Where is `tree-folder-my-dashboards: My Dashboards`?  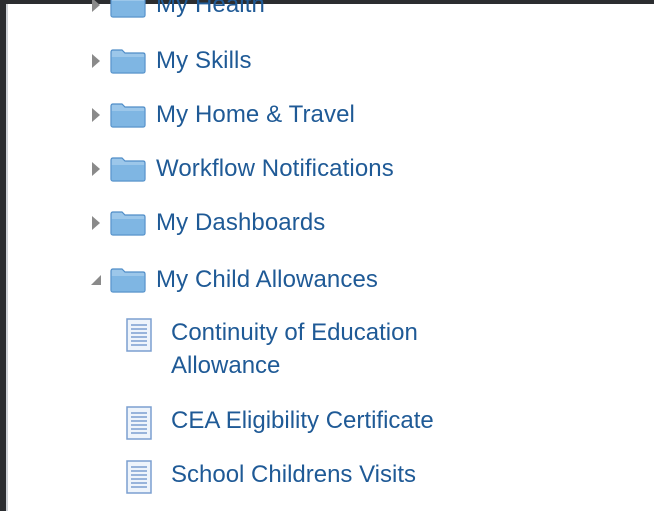 tree-folder-my-dashboards: My Dashboards is located at coordinates (205, 223).